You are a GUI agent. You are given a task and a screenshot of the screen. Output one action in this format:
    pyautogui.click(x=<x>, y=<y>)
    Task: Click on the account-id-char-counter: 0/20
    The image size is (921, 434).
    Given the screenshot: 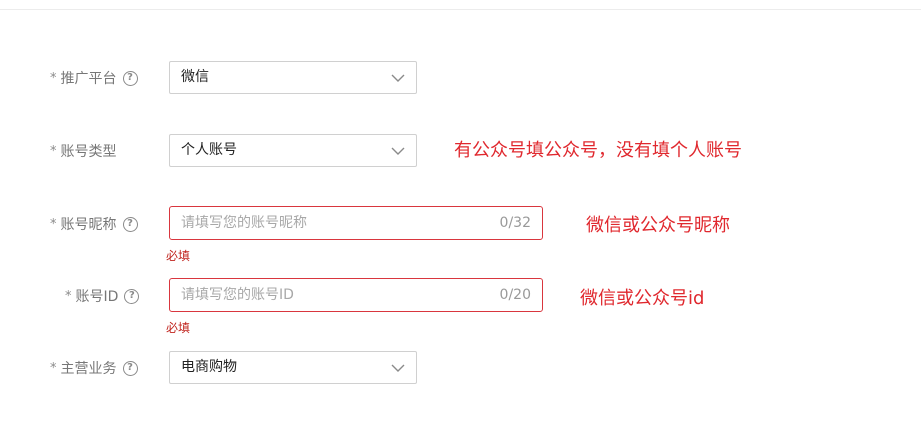 What is the action you would take?
    pyautogui.click(x=515, y=295)
    